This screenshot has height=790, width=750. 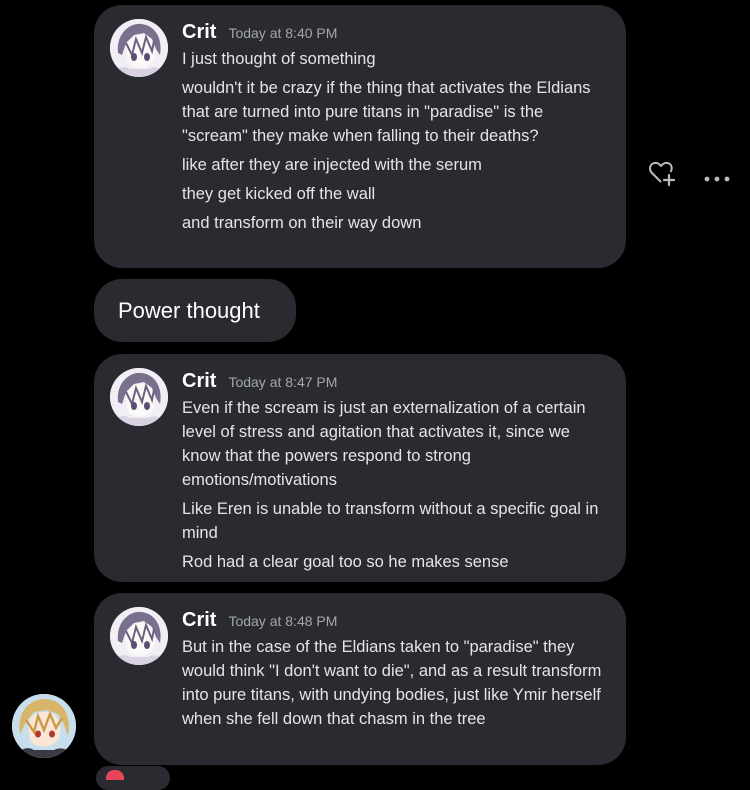 I want to click on reaction-chip, so click(x=133, y=778).